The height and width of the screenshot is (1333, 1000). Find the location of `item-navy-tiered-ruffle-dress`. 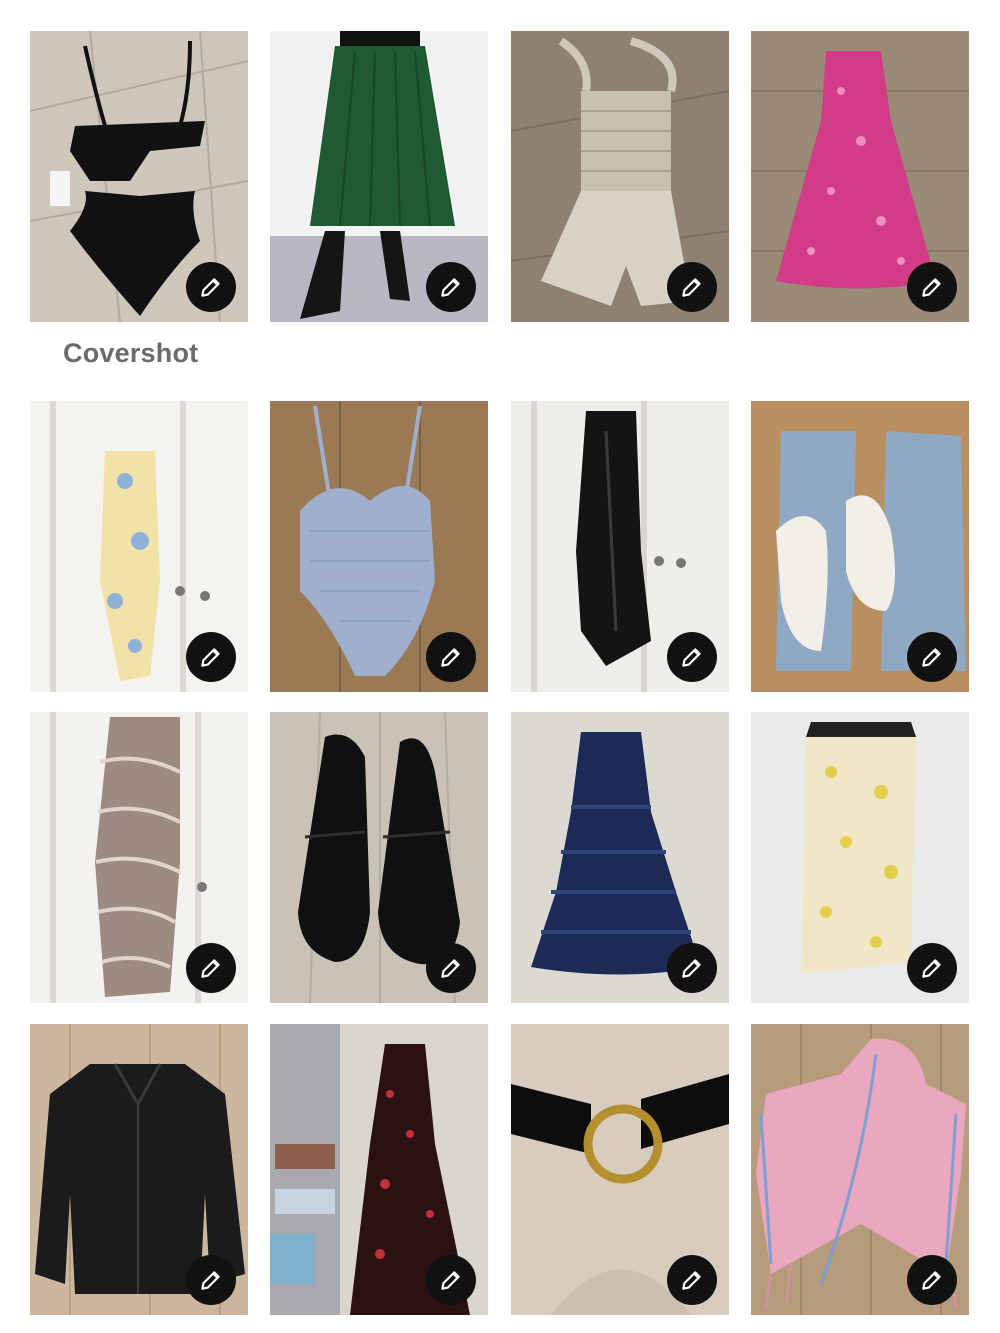

item-navy-tiered-ruffle-dress is located at coordinates (620, 857).